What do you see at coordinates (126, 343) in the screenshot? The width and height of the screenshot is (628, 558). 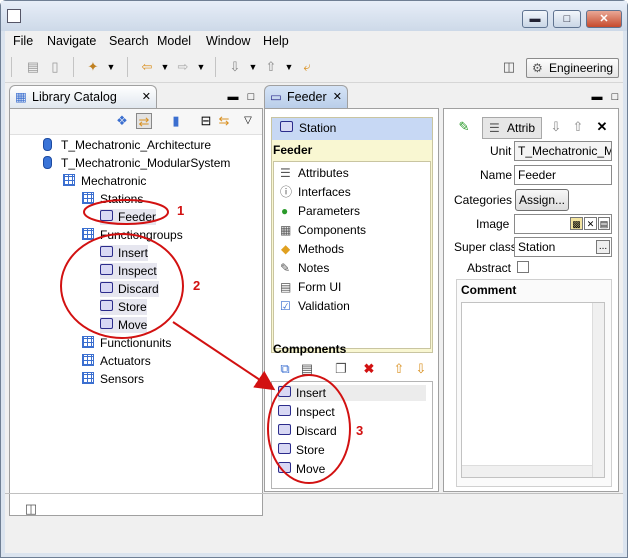 I see `tree-item: Functionunits` at bounding box center [126, 343].